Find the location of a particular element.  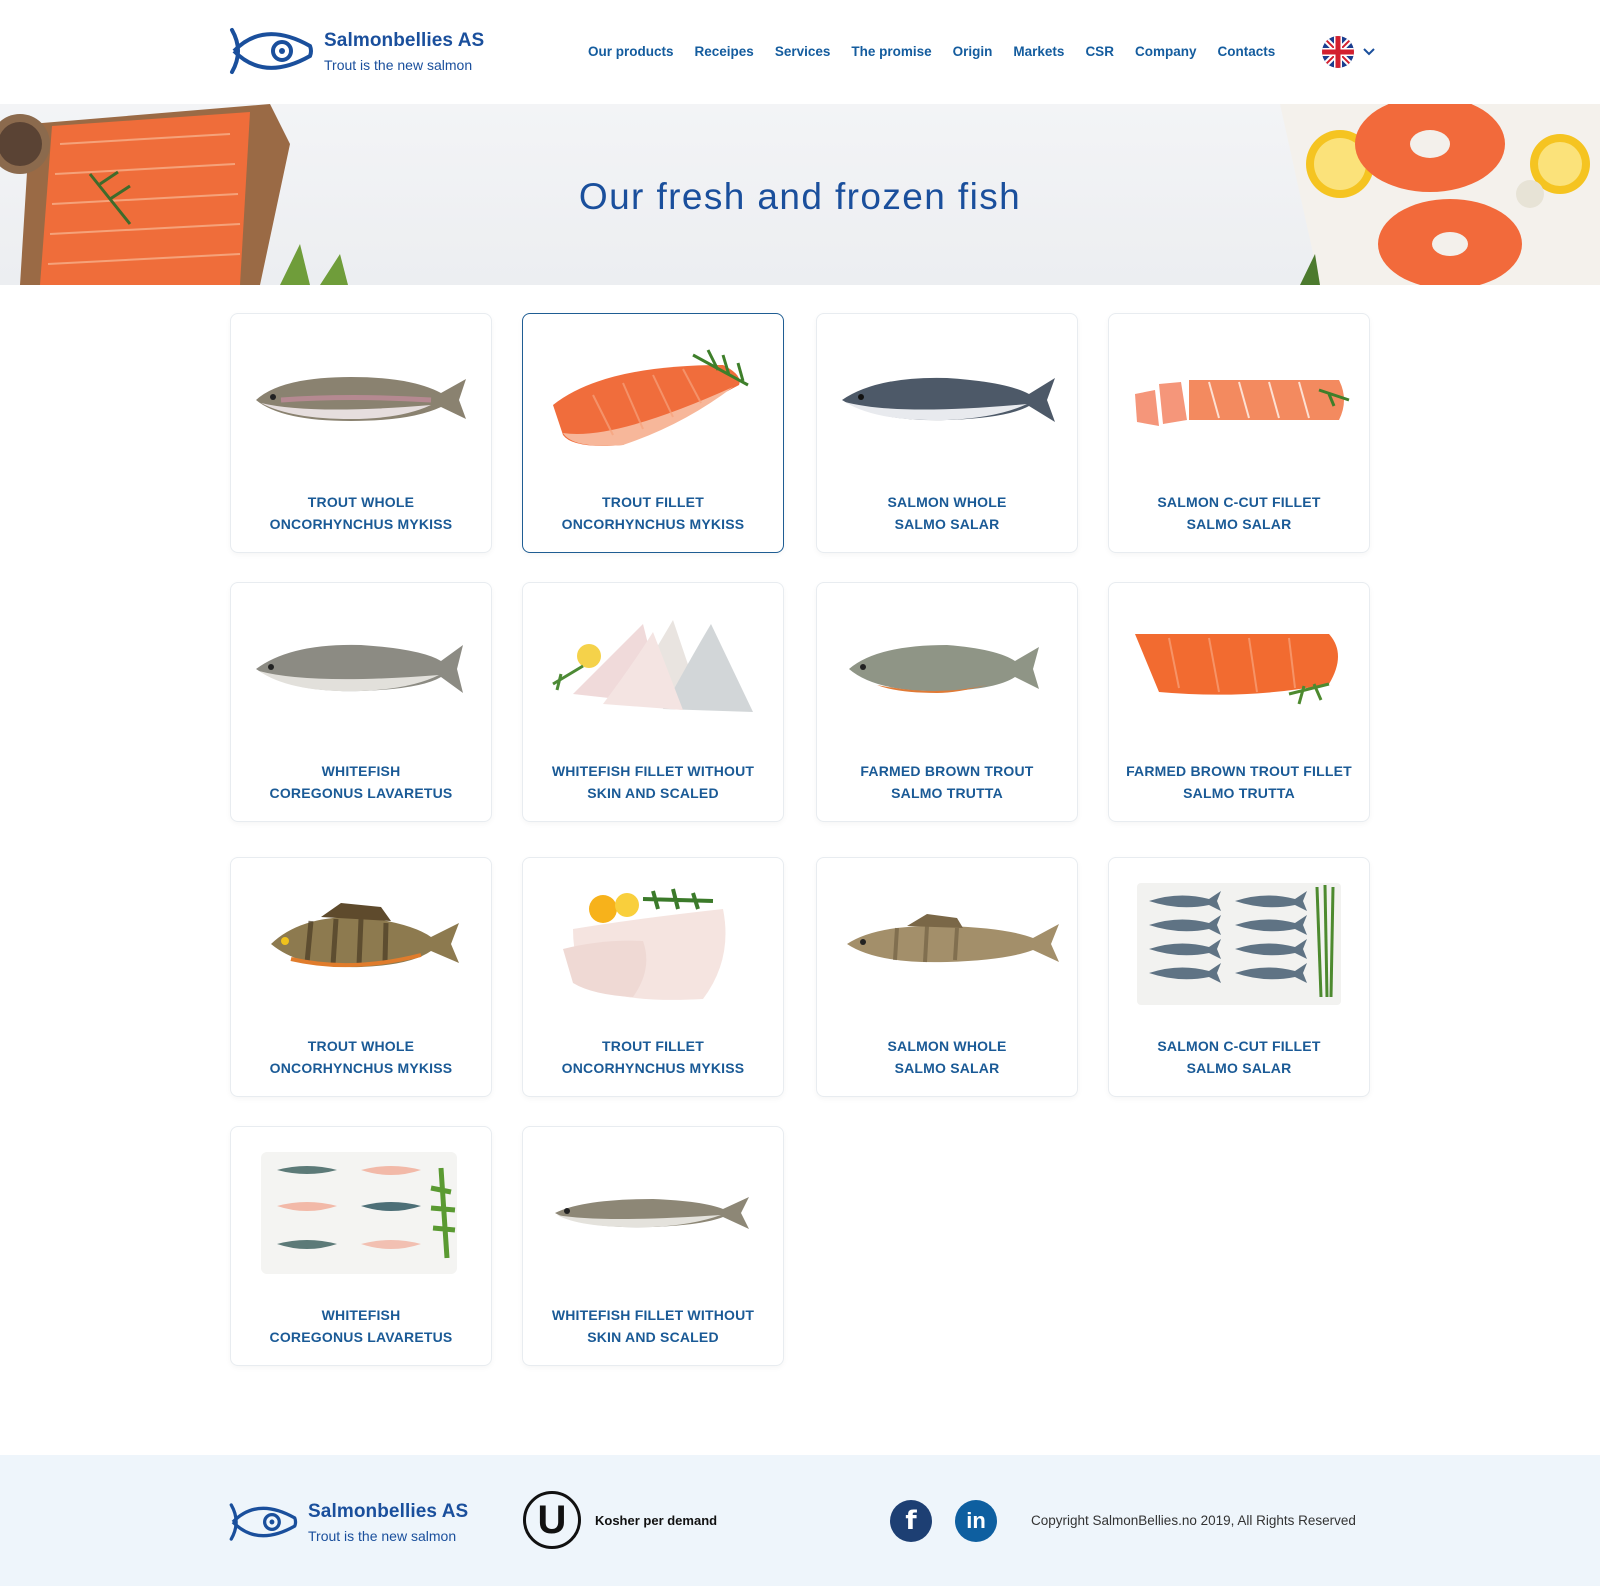

nav-contacts: Contacts is located at coordinates (1246, 51).